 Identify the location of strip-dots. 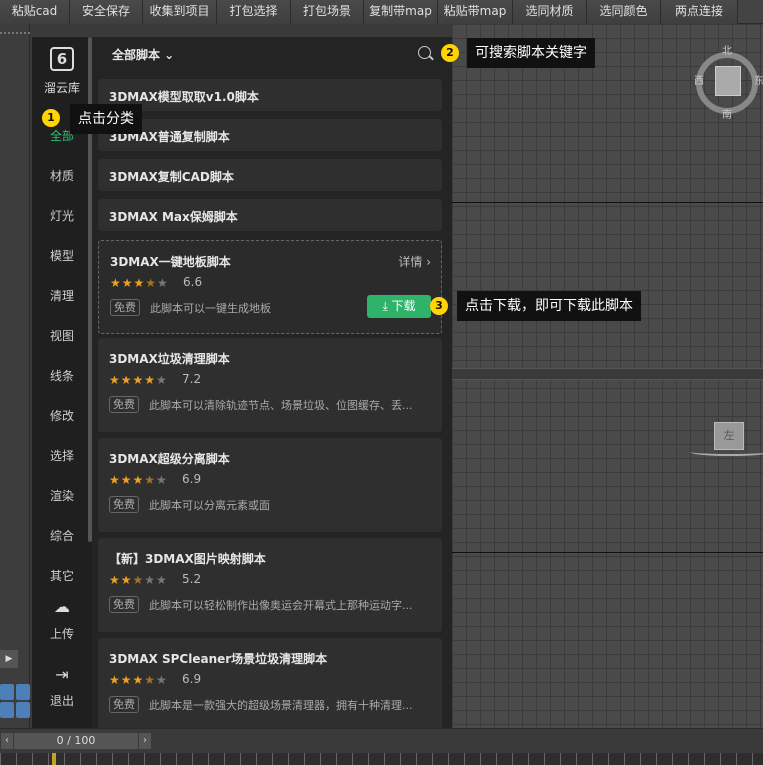
(15, 34).